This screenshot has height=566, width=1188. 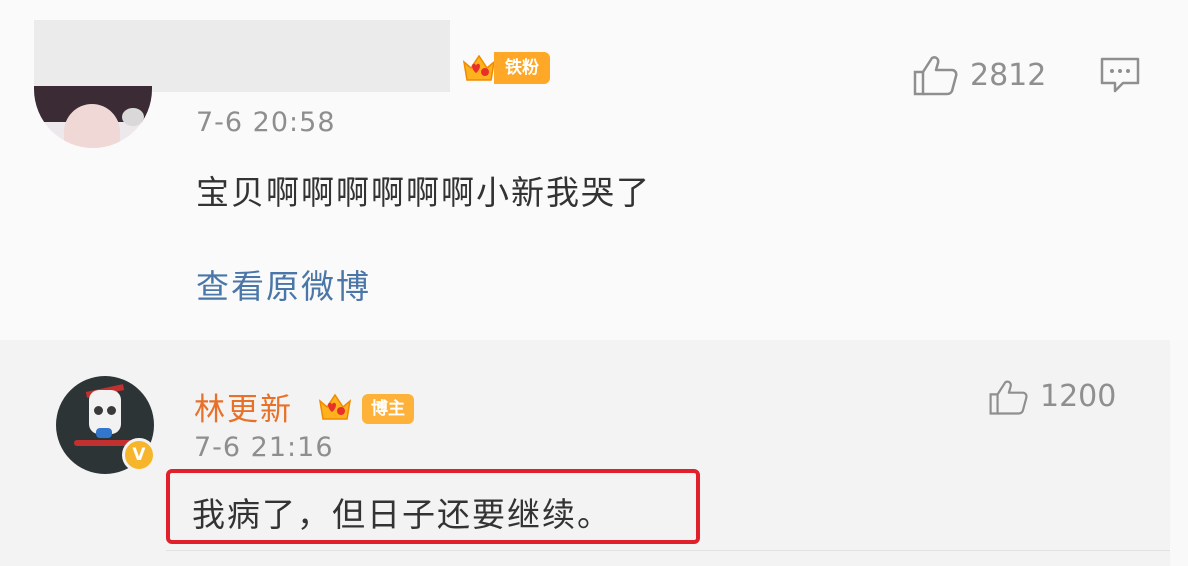 What do you see at coordinates (264, 447) in the screenshot?
I see `reply-timestamp: 7-6 21:16` at bounding box center [264, 447].